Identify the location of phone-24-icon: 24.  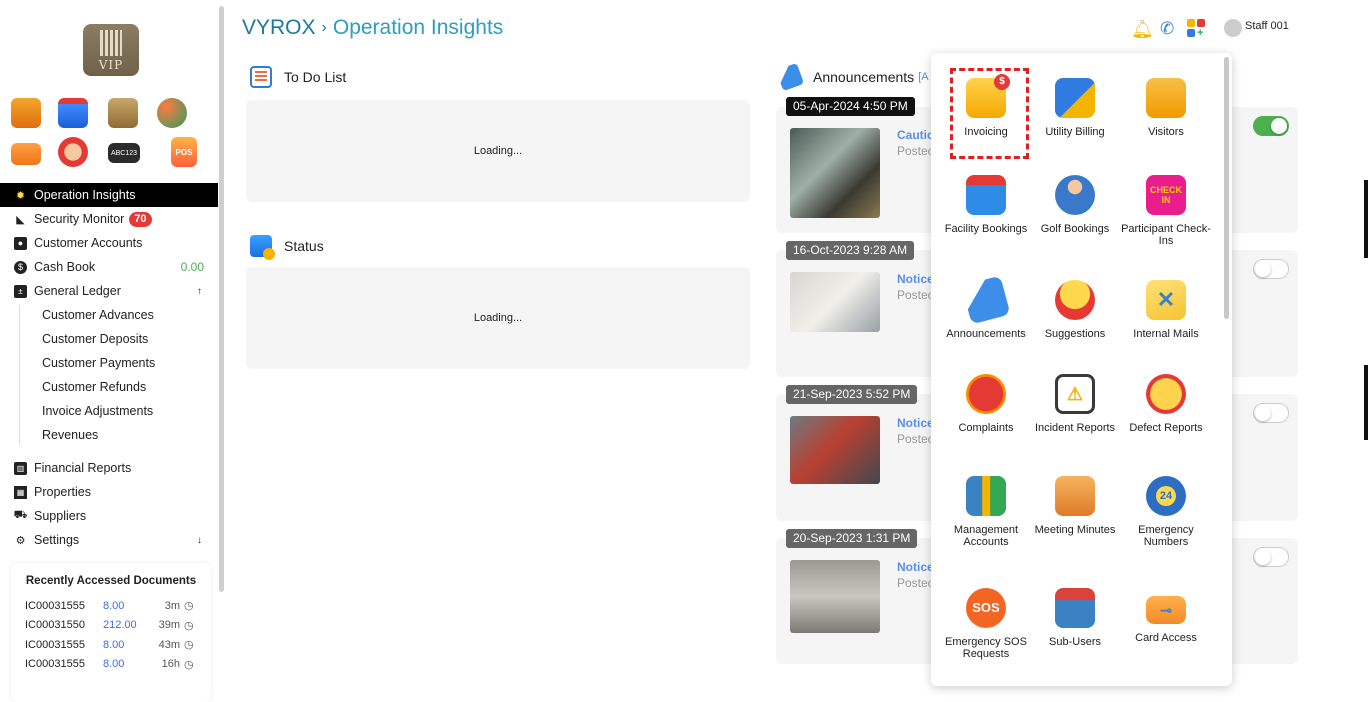
(1166, 496).